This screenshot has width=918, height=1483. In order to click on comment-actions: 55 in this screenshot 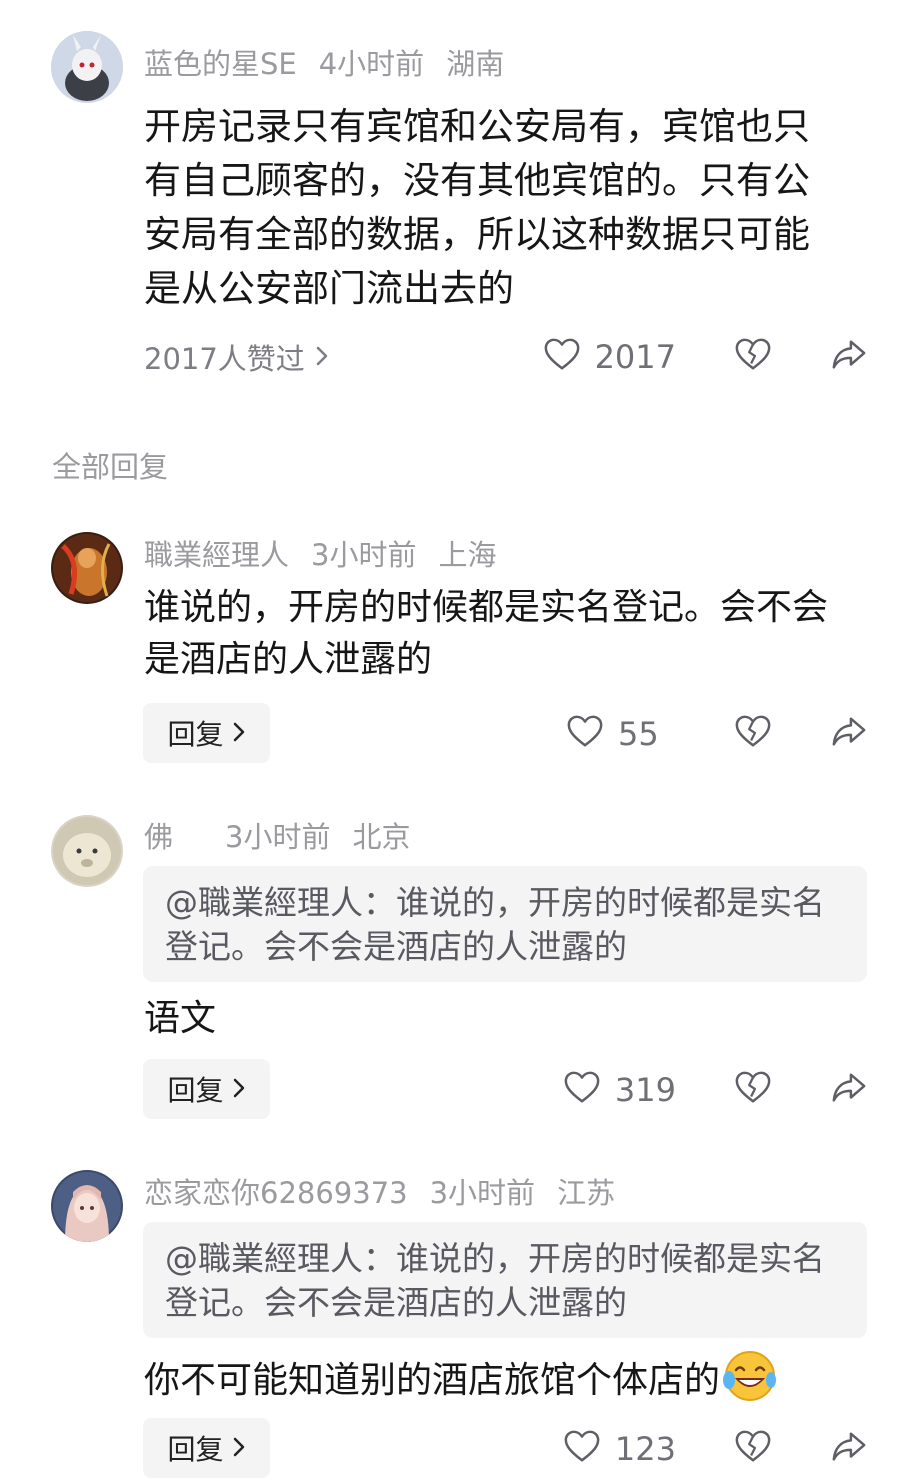, I will do `click(717, 734)`.